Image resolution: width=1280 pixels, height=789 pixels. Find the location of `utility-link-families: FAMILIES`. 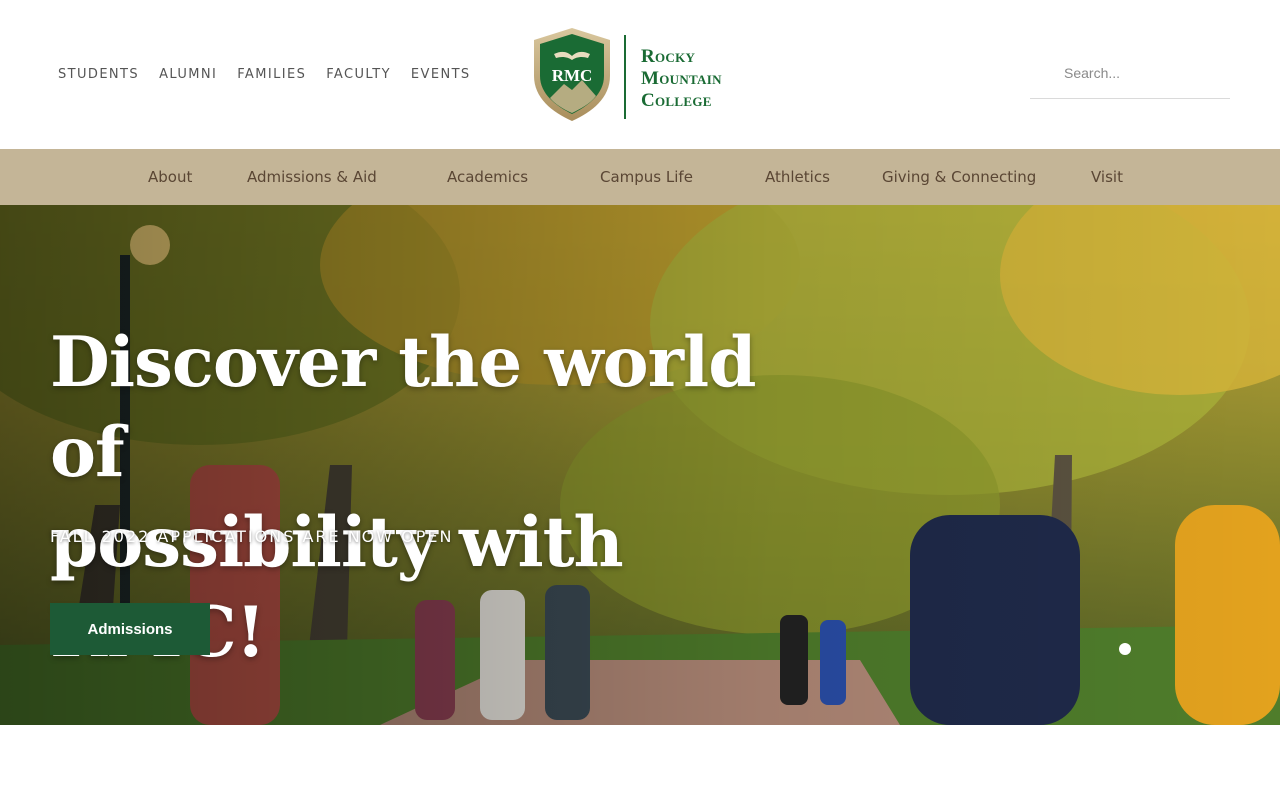

utility-link-families: FAMILIES is located at coordinates (271, 75).